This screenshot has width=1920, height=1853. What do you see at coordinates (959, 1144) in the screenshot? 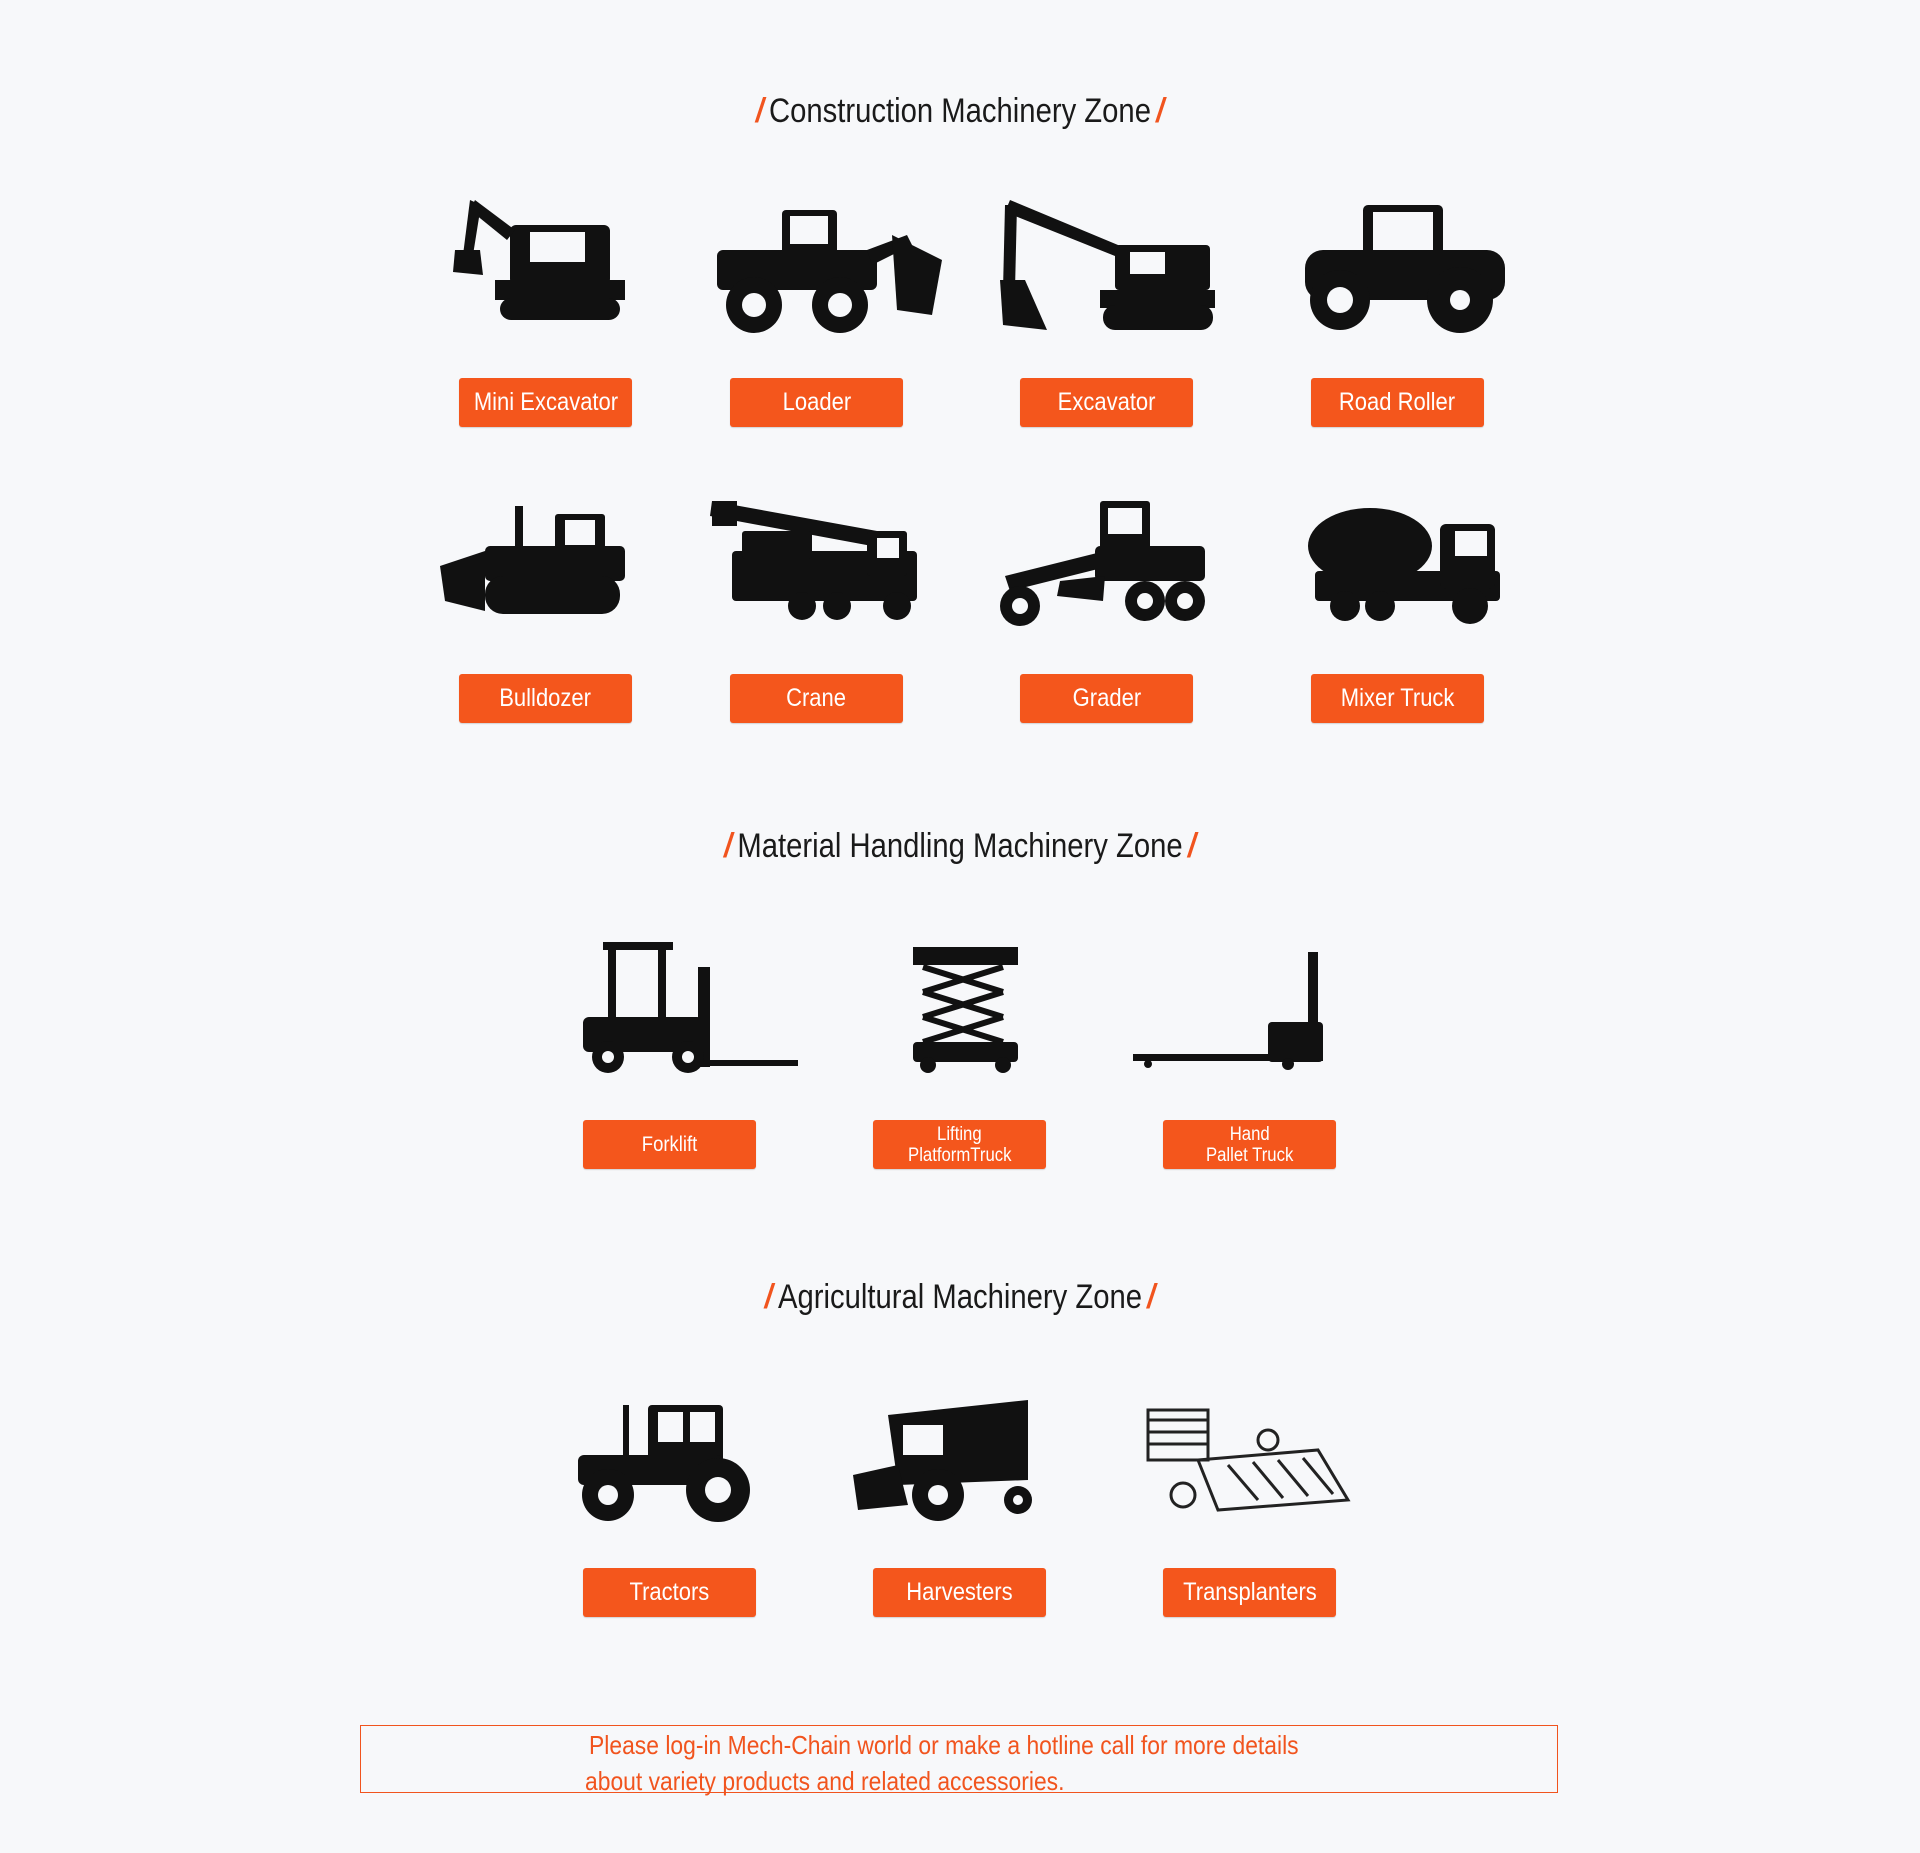
I see `lifting-platform-truck-button: Lifting PlatformTruck` at bounding box center [959, 1144].